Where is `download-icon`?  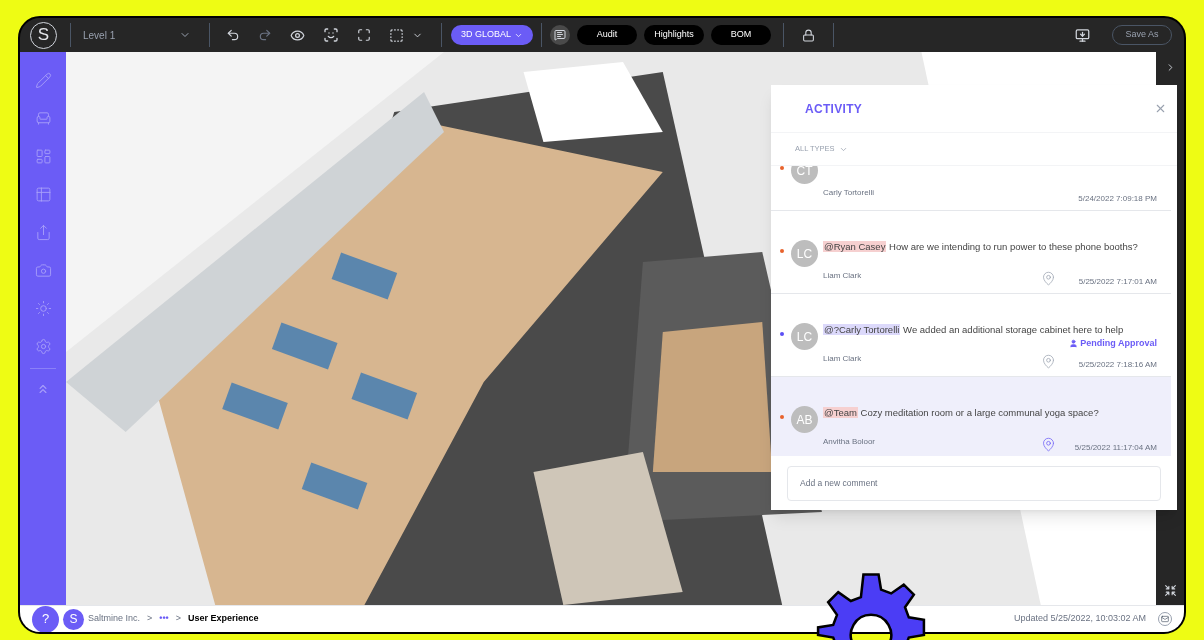 download-icon is located at coordinates (1082, 35).